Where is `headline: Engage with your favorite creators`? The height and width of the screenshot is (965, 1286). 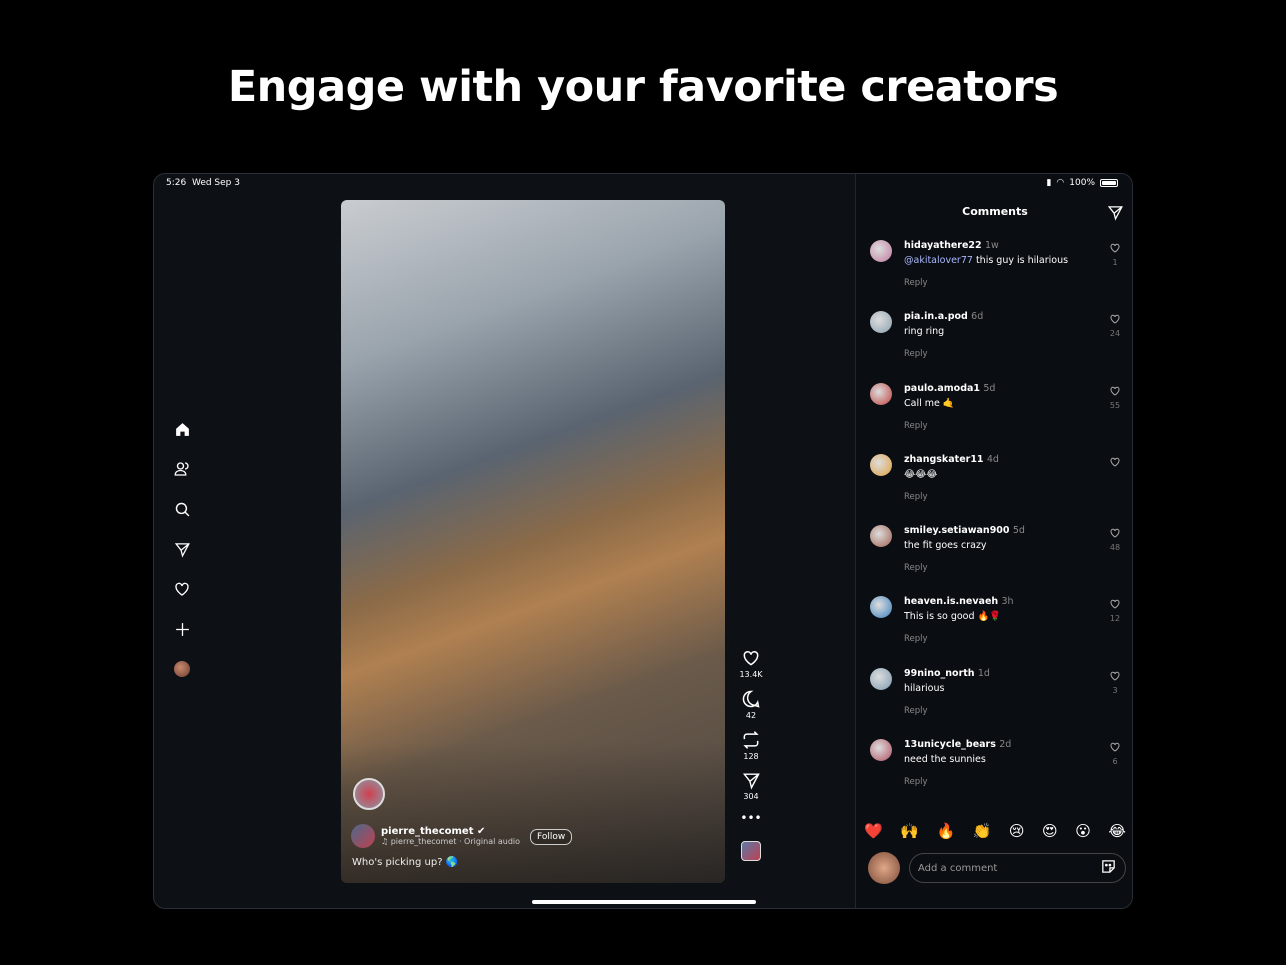 headline: Engage with your favorite creators is located at coordinates (643, 87).